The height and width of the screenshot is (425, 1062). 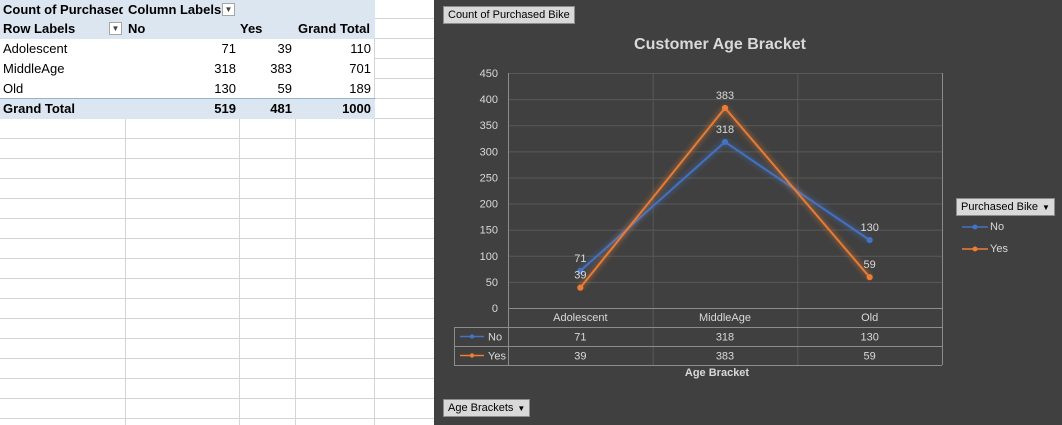 I want to click on data-label-no: 71, so click(x=580, y=259).